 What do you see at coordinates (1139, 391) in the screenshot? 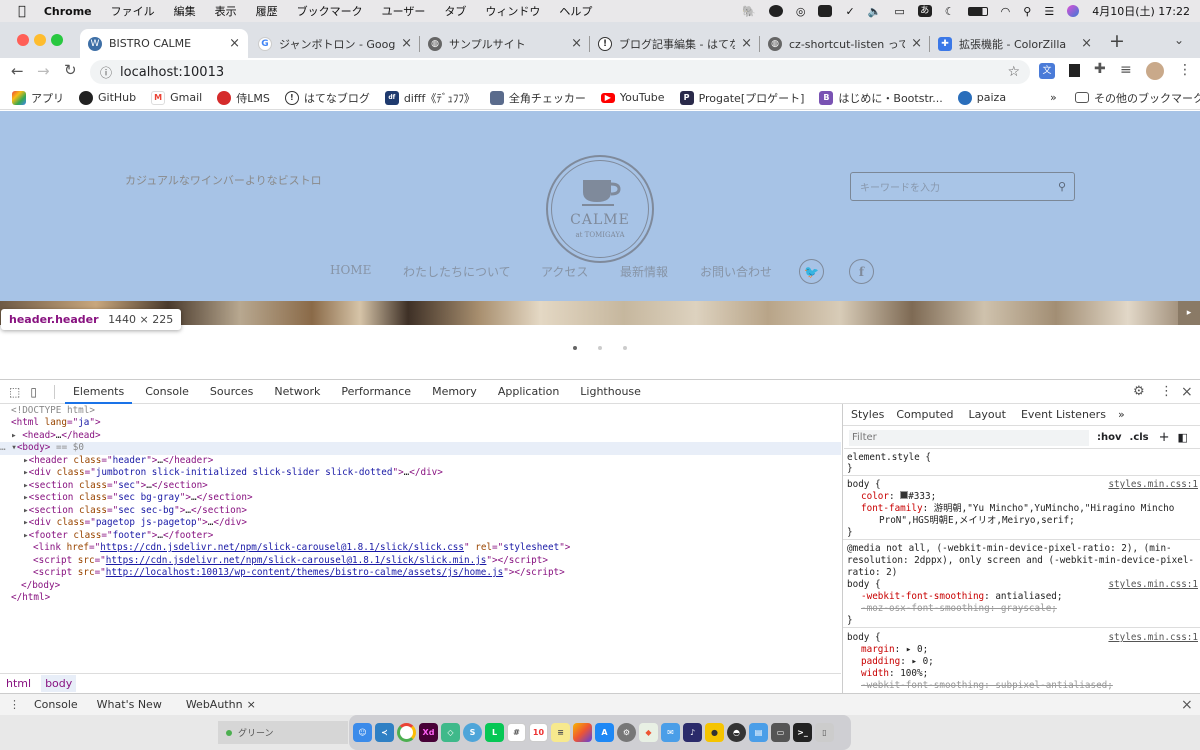
I see `settings-gear-icon: ⚙` at bounding box center [1139, 391].